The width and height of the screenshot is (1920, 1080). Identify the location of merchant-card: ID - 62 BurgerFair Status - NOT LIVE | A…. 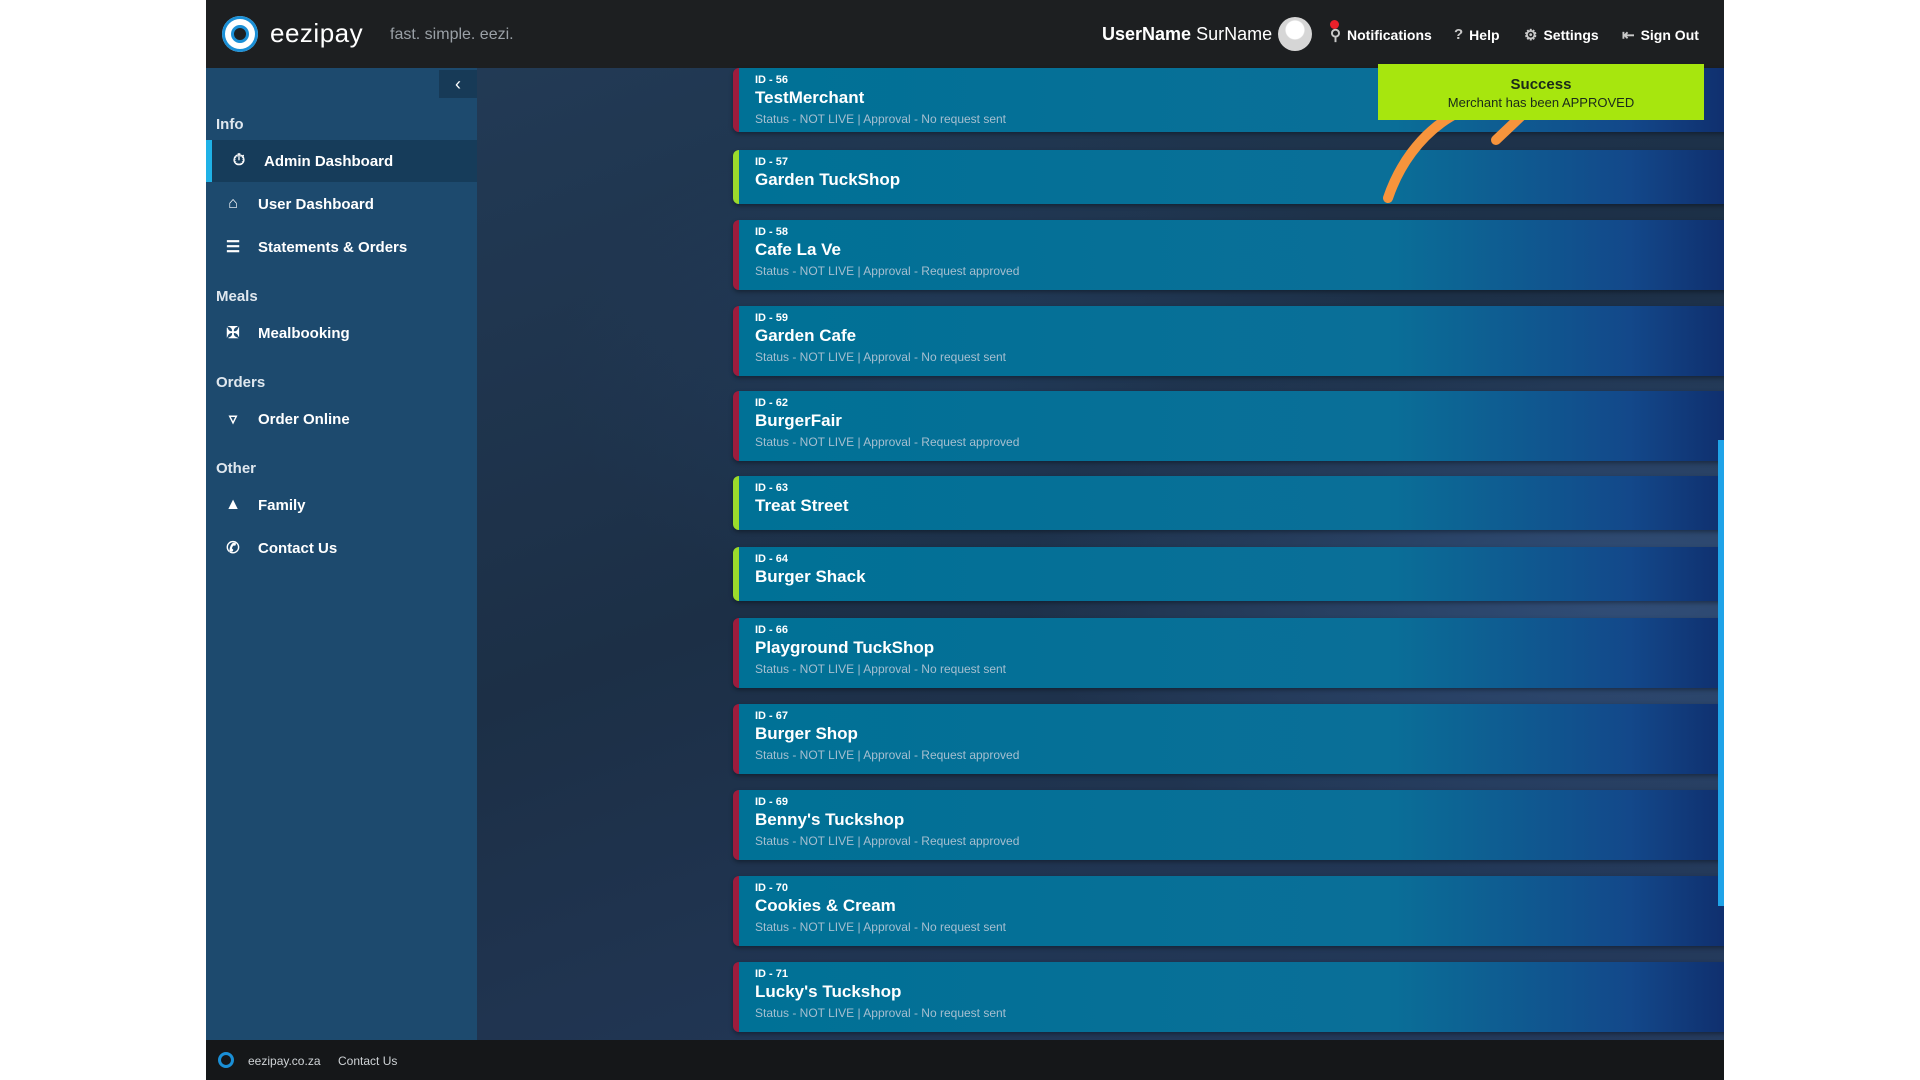
(1228, 426).